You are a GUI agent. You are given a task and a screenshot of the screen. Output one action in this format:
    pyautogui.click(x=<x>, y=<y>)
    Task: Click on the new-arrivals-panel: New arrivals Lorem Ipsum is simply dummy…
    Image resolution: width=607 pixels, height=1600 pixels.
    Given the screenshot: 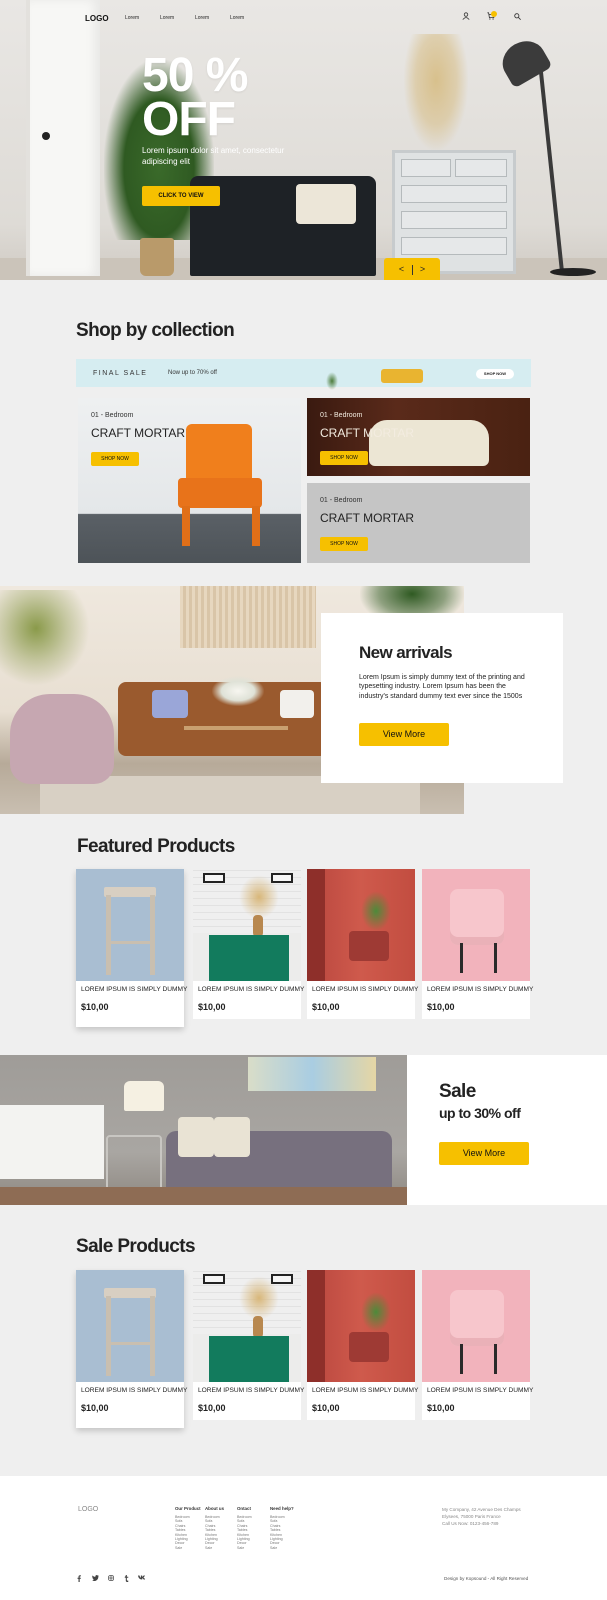 What is the action you would take?
    pyautogui.click(x=442, y=698)
    